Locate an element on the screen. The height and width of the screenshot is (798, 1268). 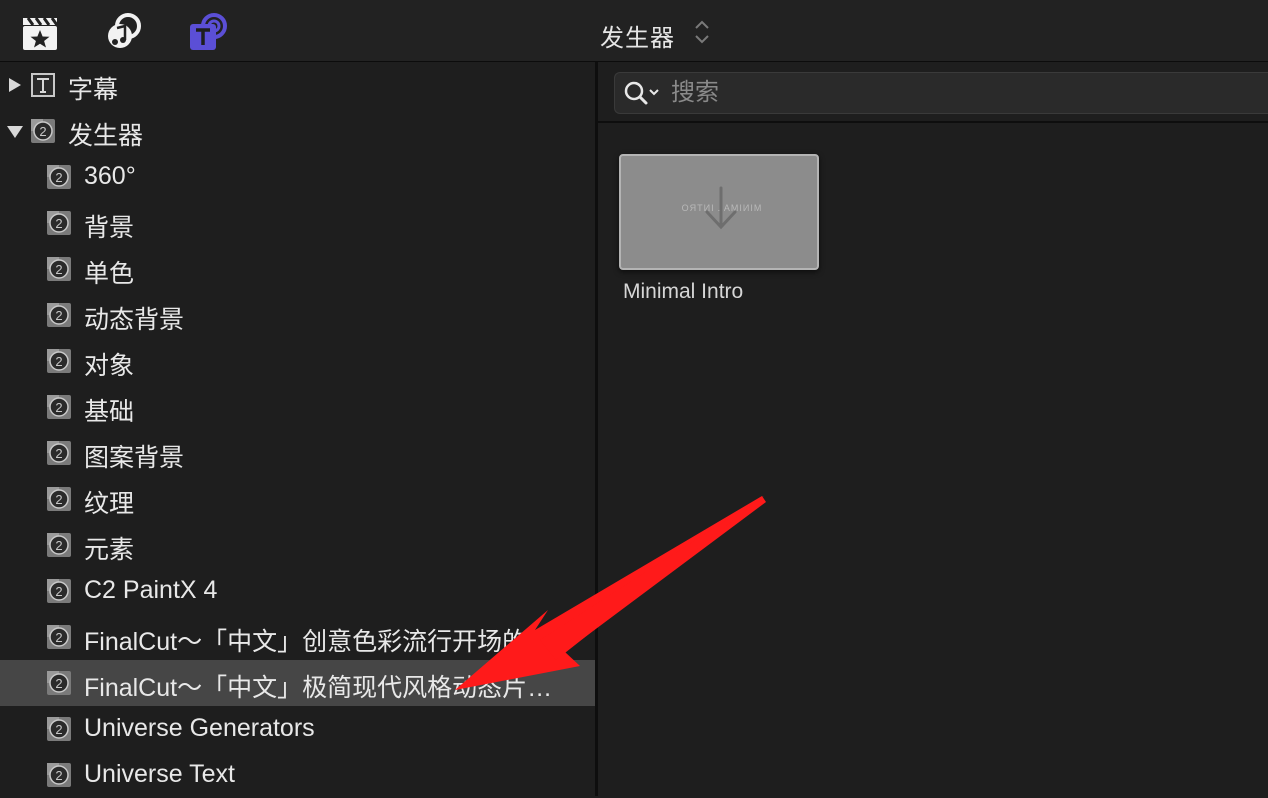
sidebar-item-universe-generators: 2 Universe Generators is located at coordinates (297, 729).